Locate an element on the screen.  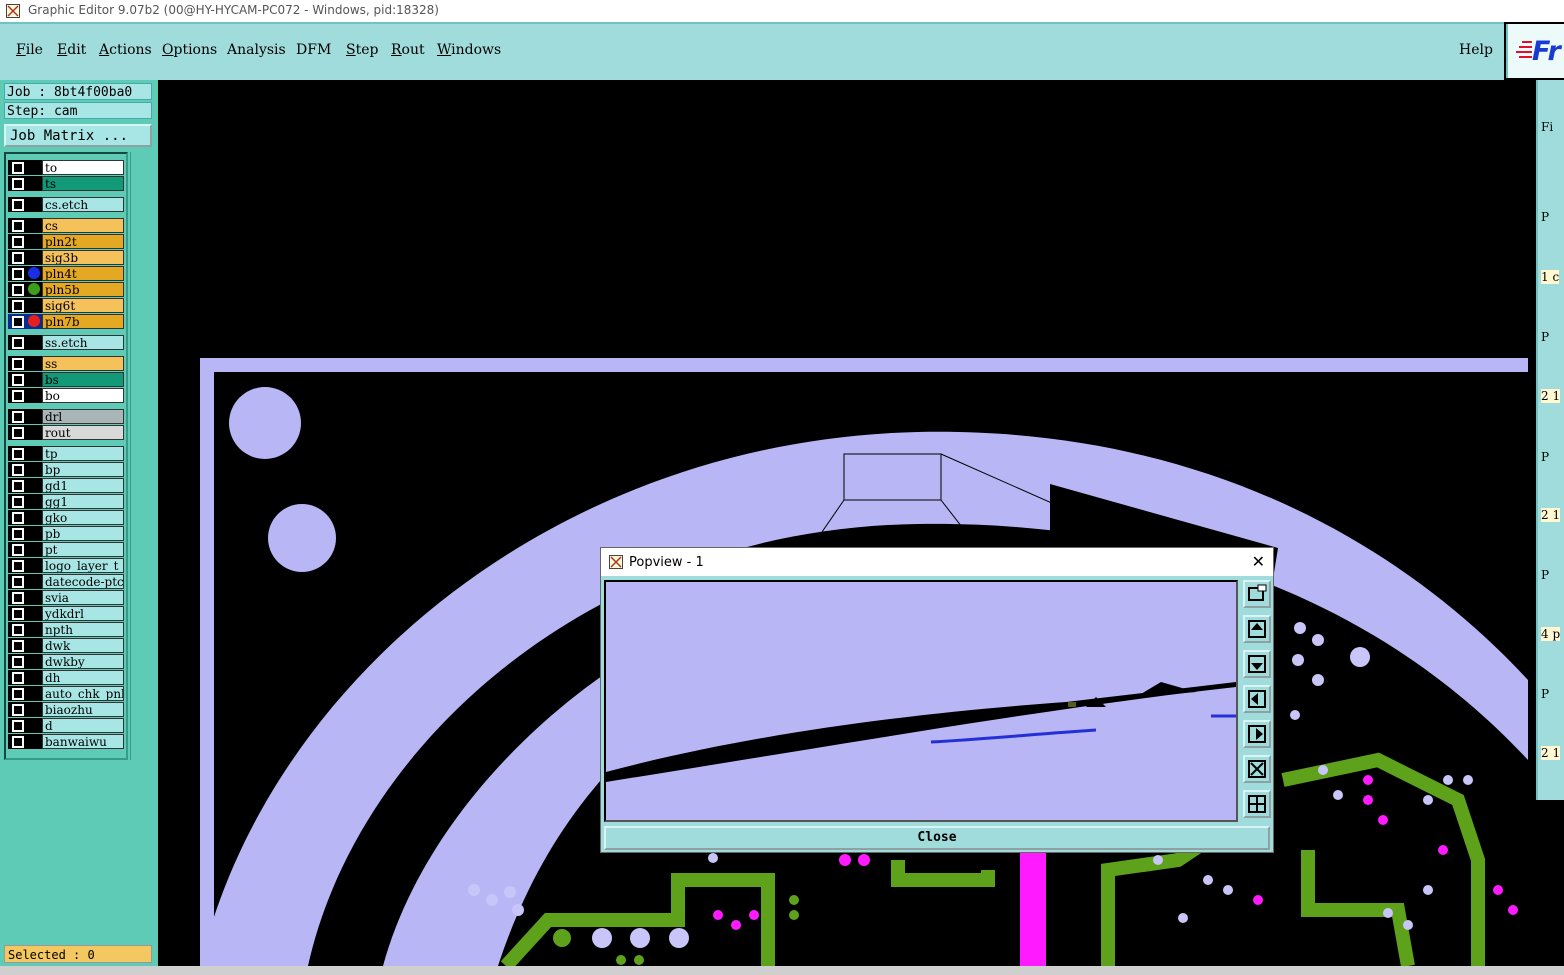
layer-row-drl: drl is located at coordinates (67, 416).